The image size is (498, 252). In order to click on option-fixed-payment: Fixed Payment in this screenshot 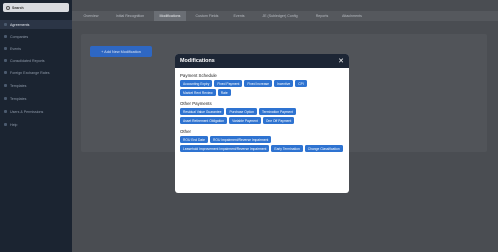, I will do `click(228, 83)`.